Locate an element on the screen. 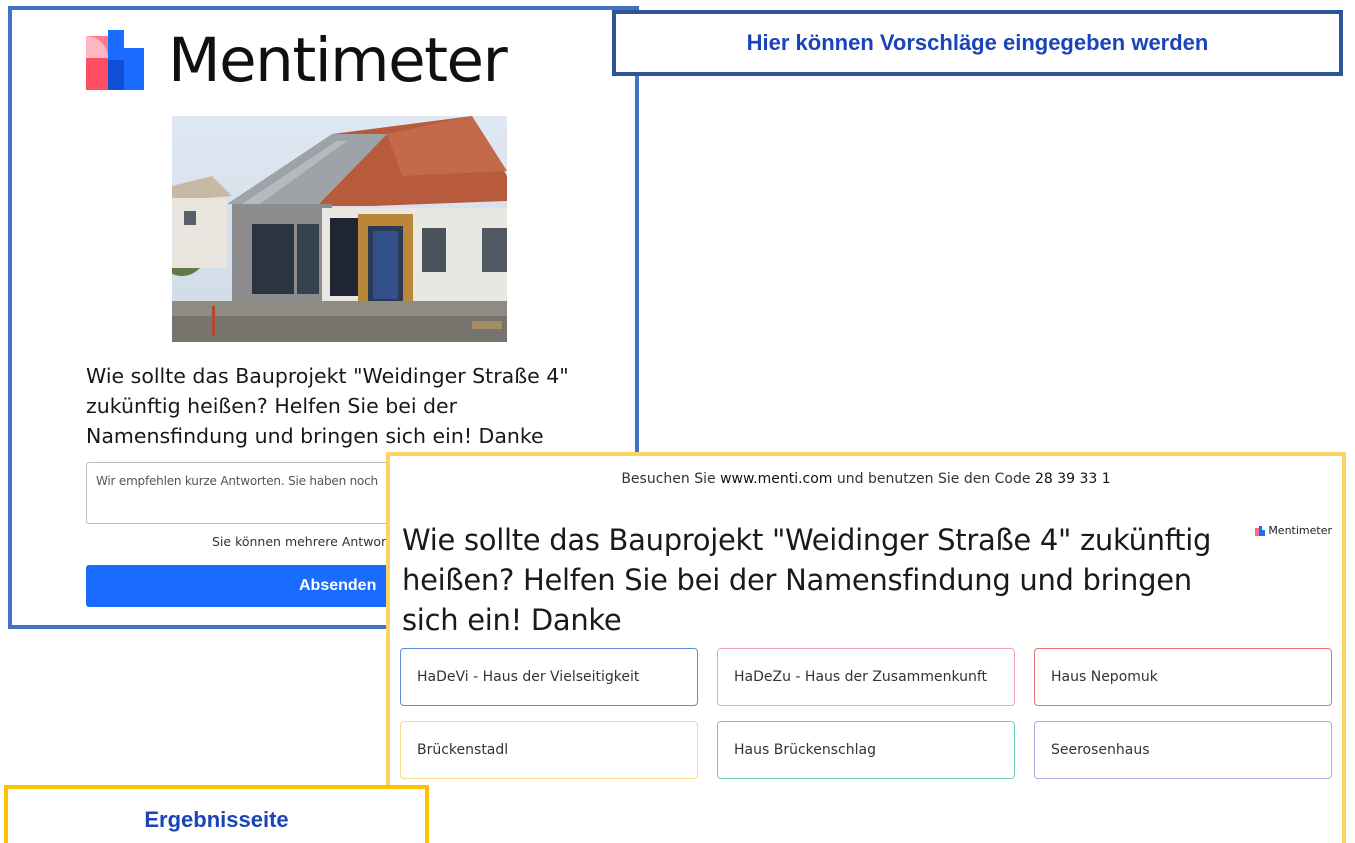 The width and height of the screenshot is (1355, 843). answer-card: HaDeVi - Haus der Vielseitigkeit is located at coordinates (549, 677).